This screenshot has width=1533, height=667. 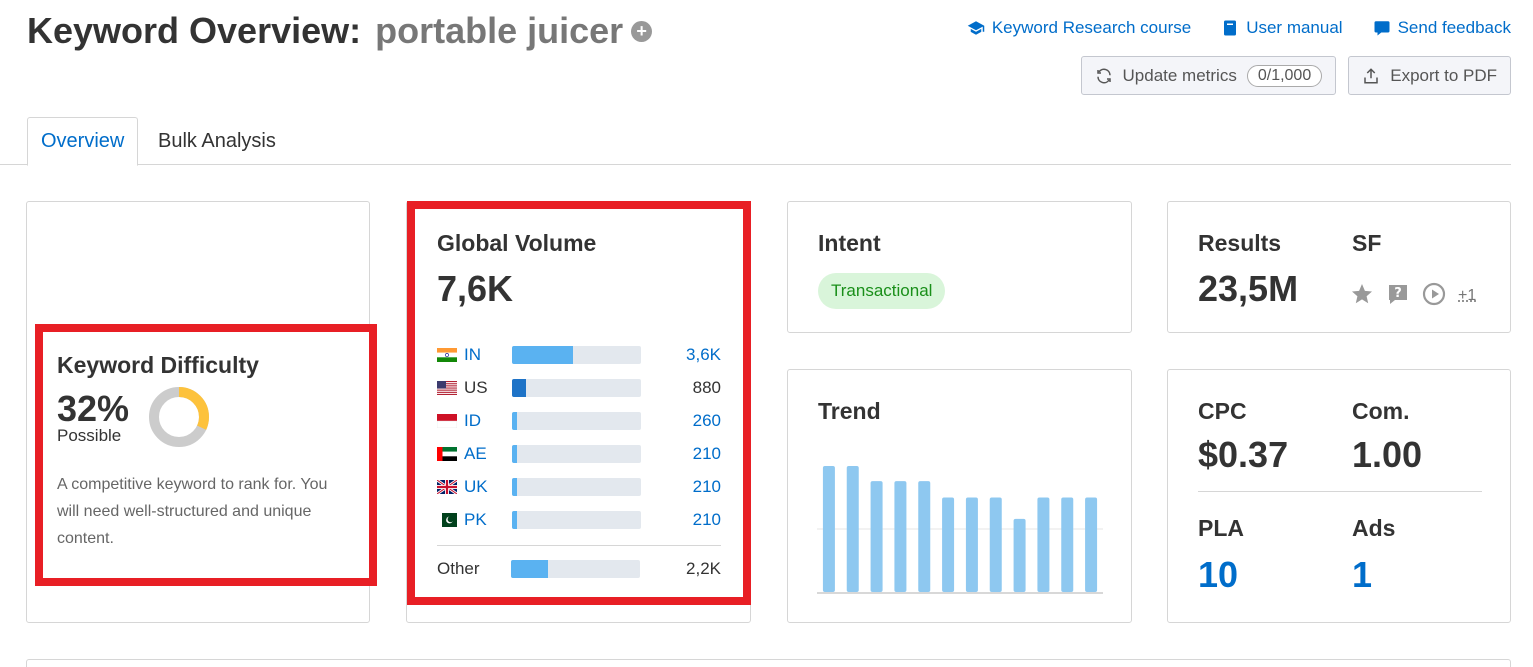 I want to click on country-row-us: US 880, so click(x=579, y=387).